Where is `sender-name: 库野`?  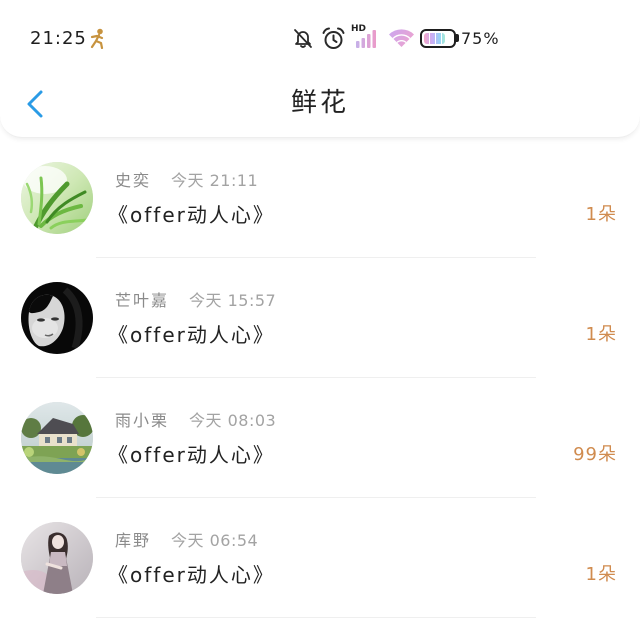
sender-name: 库野 is located at coordinates (133, 540).